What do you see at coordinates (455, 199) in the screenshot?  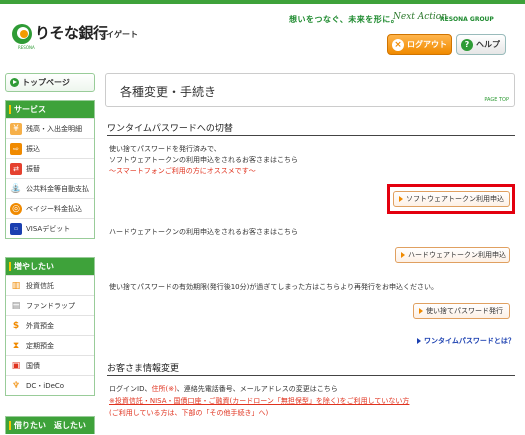 I see `software-token-label: ソフトウェアトークン利用申込` at bounding box center [455, 199].